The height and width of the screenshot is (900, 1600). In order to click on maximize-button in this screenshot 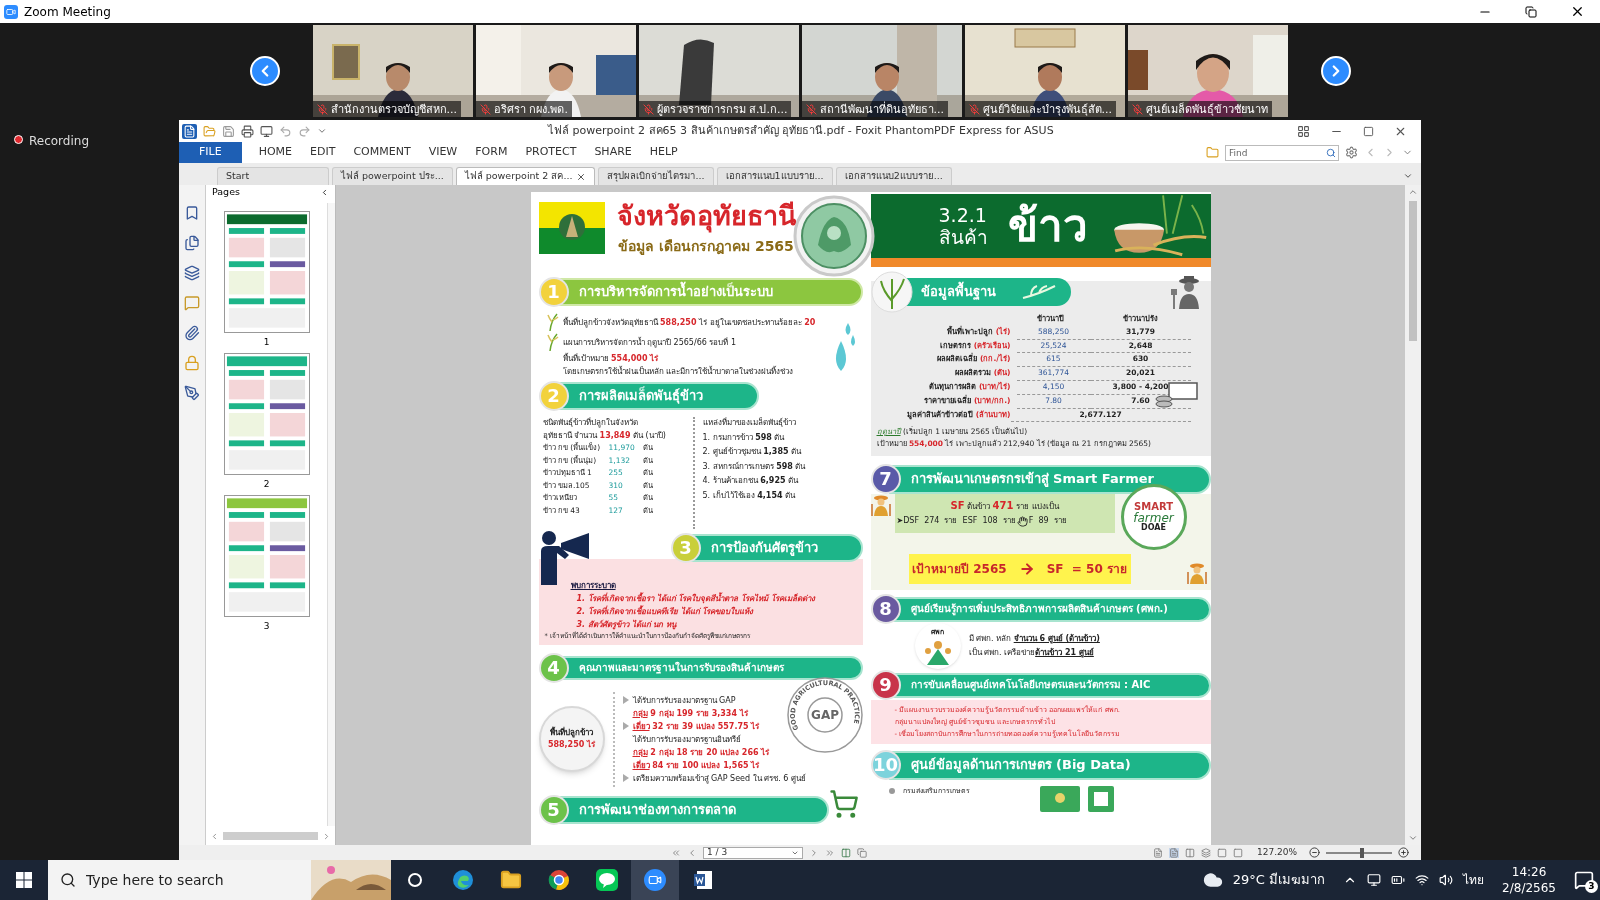, I will do `click(1368, 131)`.